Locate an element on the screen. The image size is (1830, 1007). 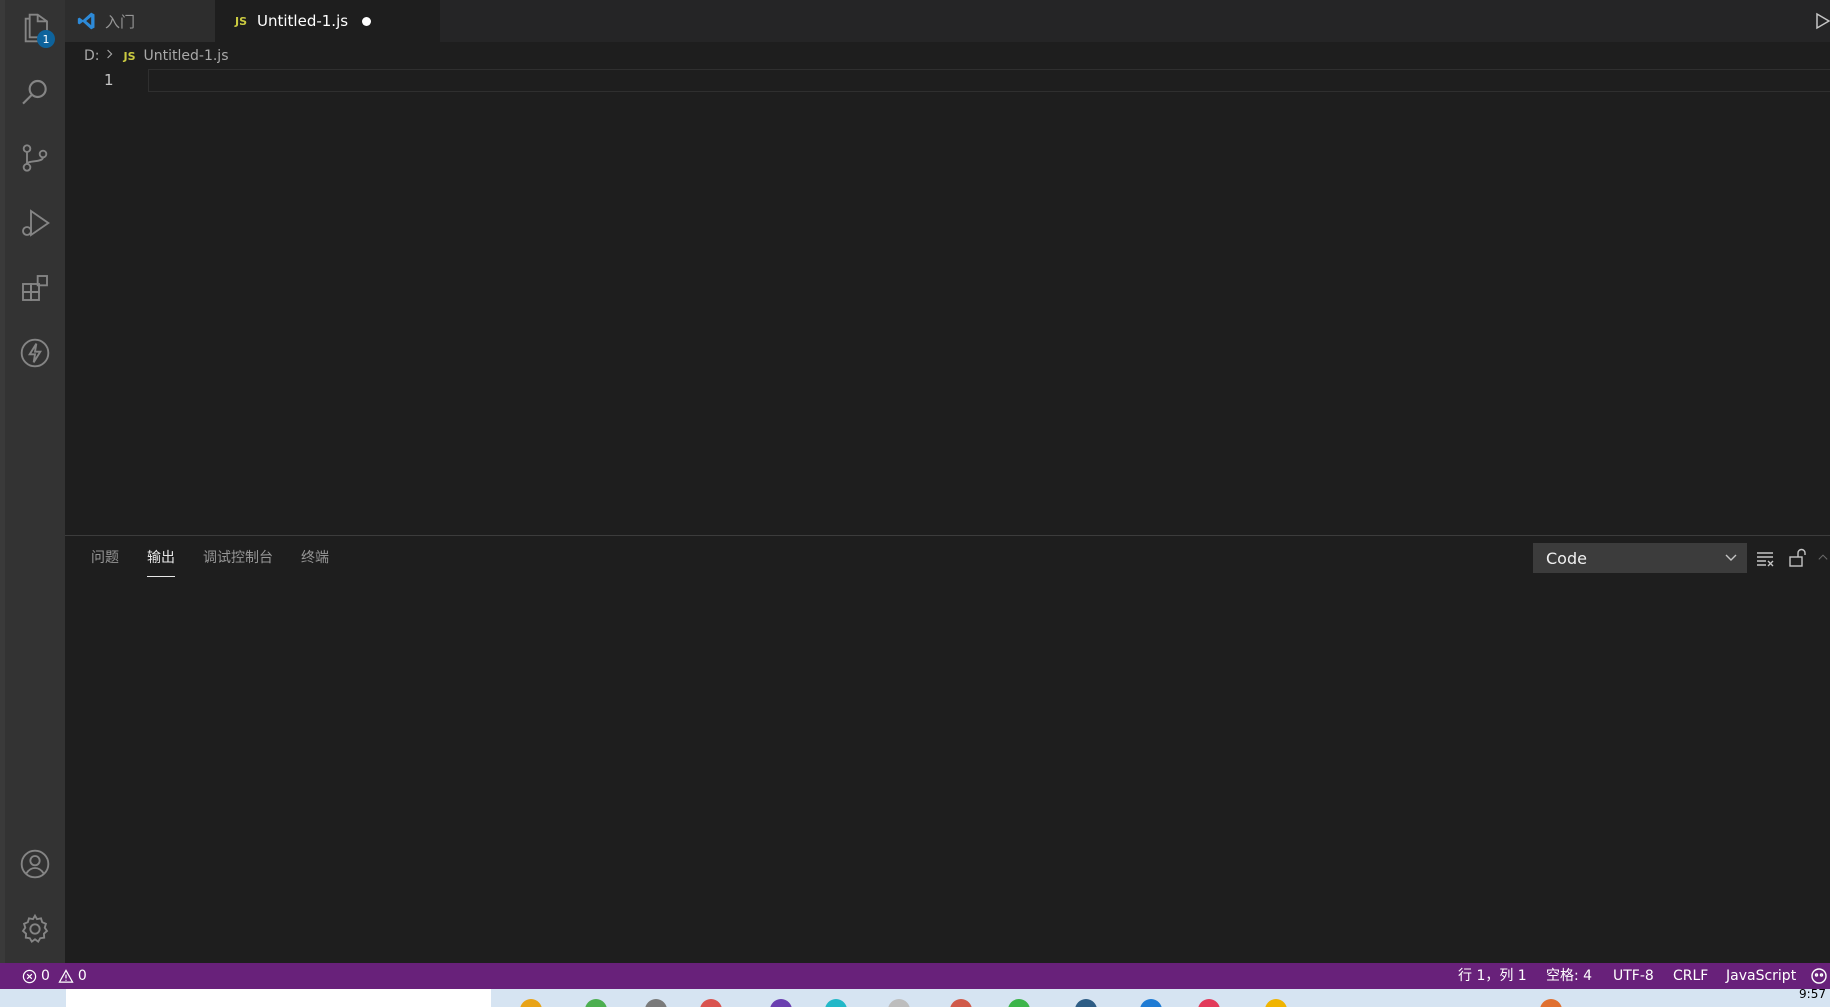
breadcrumb-file: Untitled-1.js is located at coordinates (186, 56).